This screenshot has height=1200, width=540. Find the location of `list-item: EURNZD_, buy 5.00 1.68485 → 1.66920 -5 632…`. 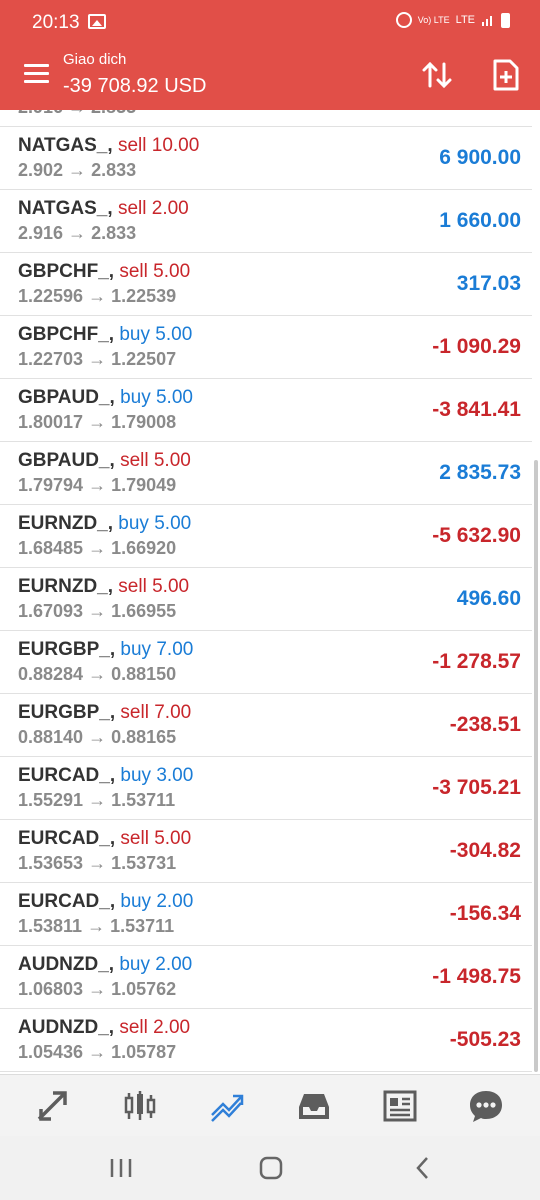

list-item: EURNZD_, buy 5.00 1.68485 → 1.66920 -5 632… is located at coordinates (266, 536).